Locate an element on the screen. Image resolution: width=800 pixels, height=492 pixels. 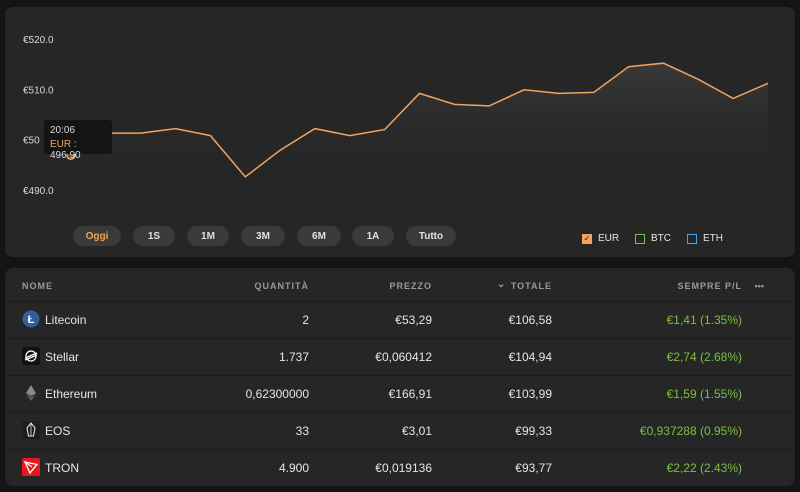
y-tick-label: €490.0 is located at coordinates (38, 191).